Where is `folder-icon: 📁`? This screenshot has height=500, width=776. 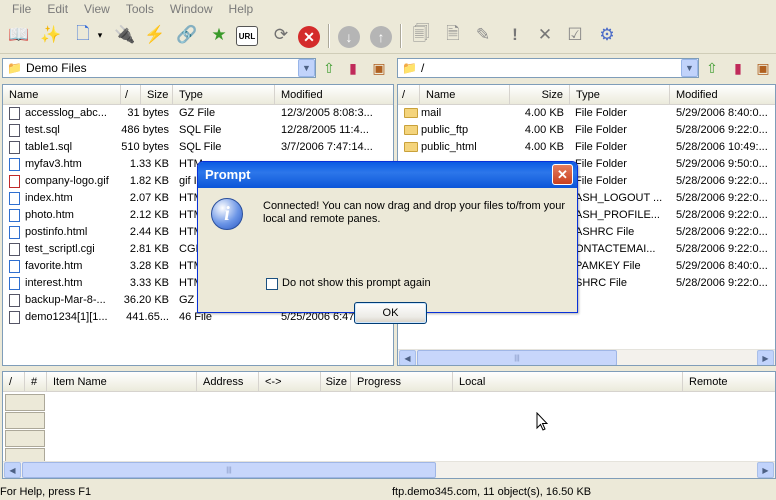 folder-icon: 📁 is located at coordinates (409, 68).